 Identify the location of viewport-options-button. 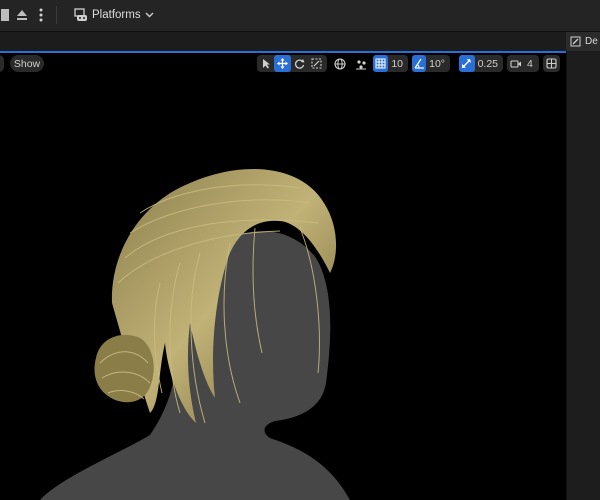
(2, 63).